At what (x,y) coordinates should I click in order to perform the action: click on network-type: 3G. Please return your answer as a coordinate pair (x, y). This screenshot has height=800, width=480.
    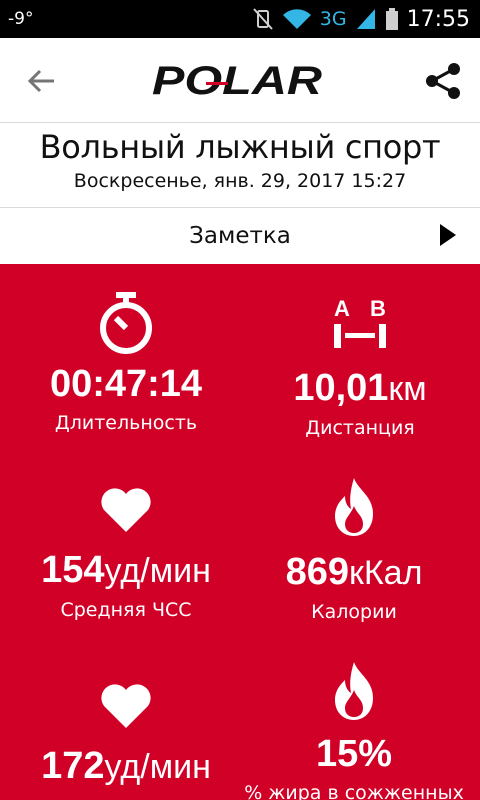
    Looking at the image, I should click on (333, 19).